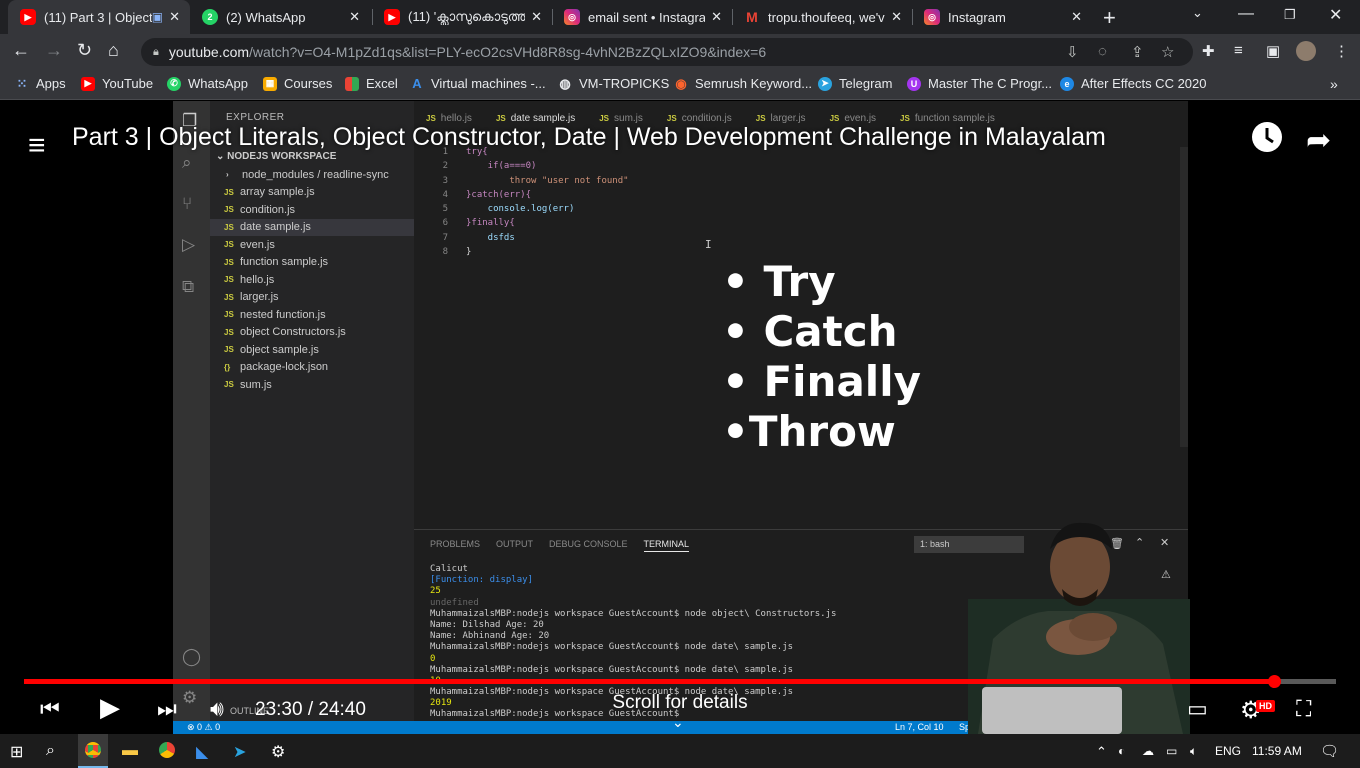 The height and width of the screenshot is (768, 1360). Describe the element at coordinates (914, 83) in the screenshot. I see `udemy-icon: U` at that location.